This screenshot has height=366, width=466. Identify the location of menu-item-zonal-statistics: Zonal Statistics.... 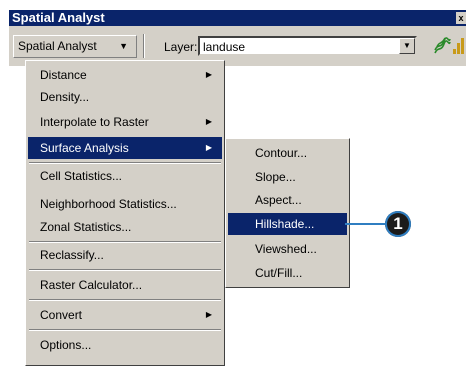
(125, 227).